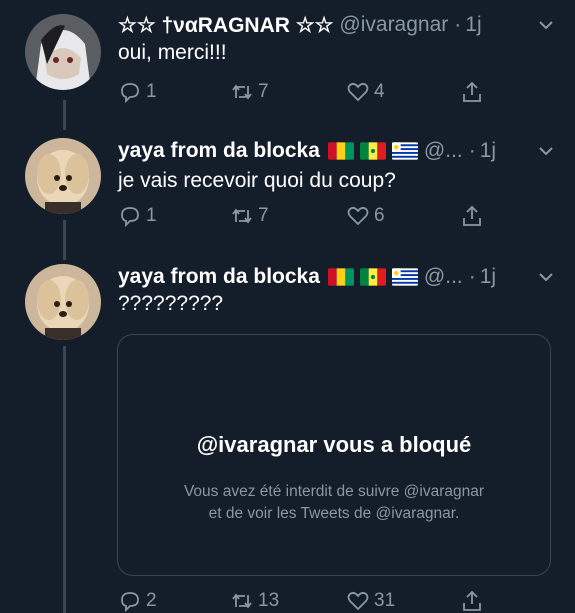 This screenshot has width=575, height=613. I want to click on retweet-count: 13, so click(269, 600).